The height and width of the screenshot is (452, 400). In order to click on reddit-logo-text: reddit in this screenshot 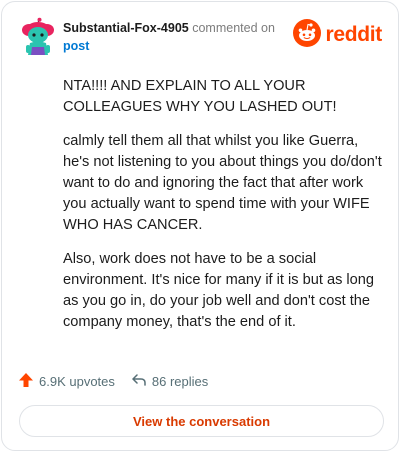, I will do `click(353, 34)`.